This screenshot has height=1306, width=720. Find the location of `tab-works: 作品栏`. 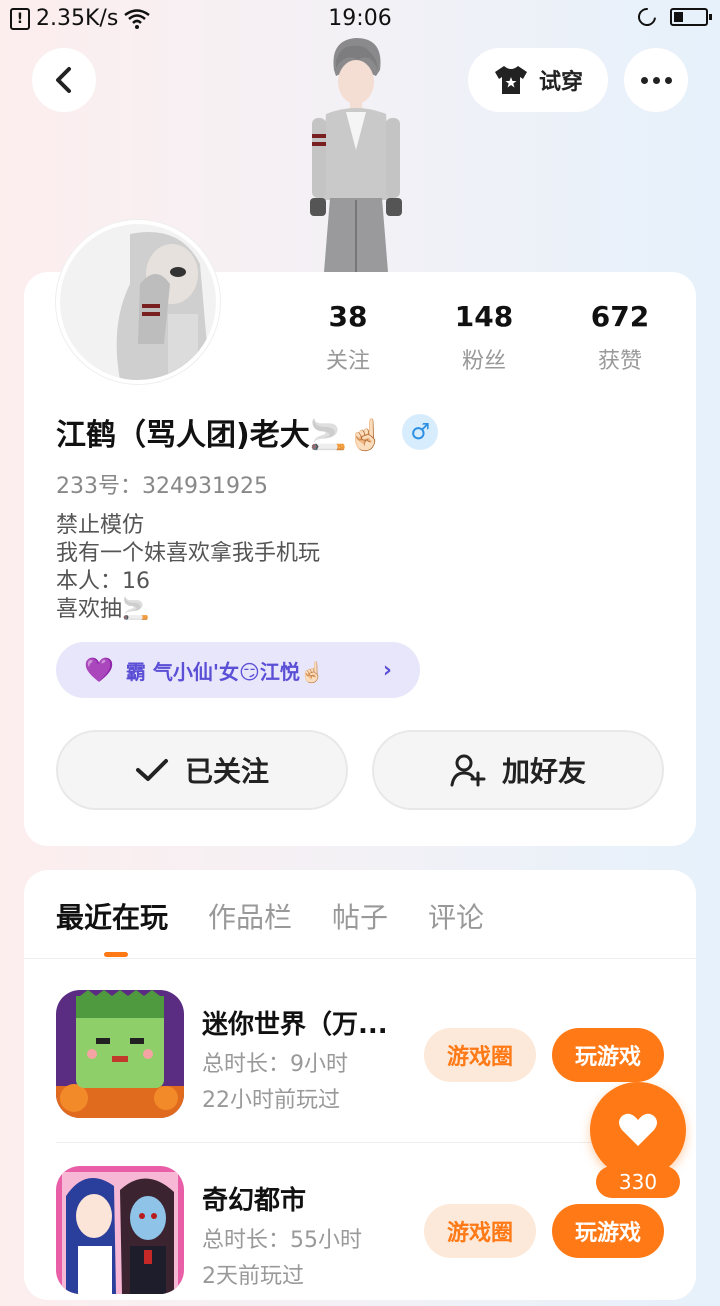

tab-works: 作品栏 is located at coordinates (250, 916).